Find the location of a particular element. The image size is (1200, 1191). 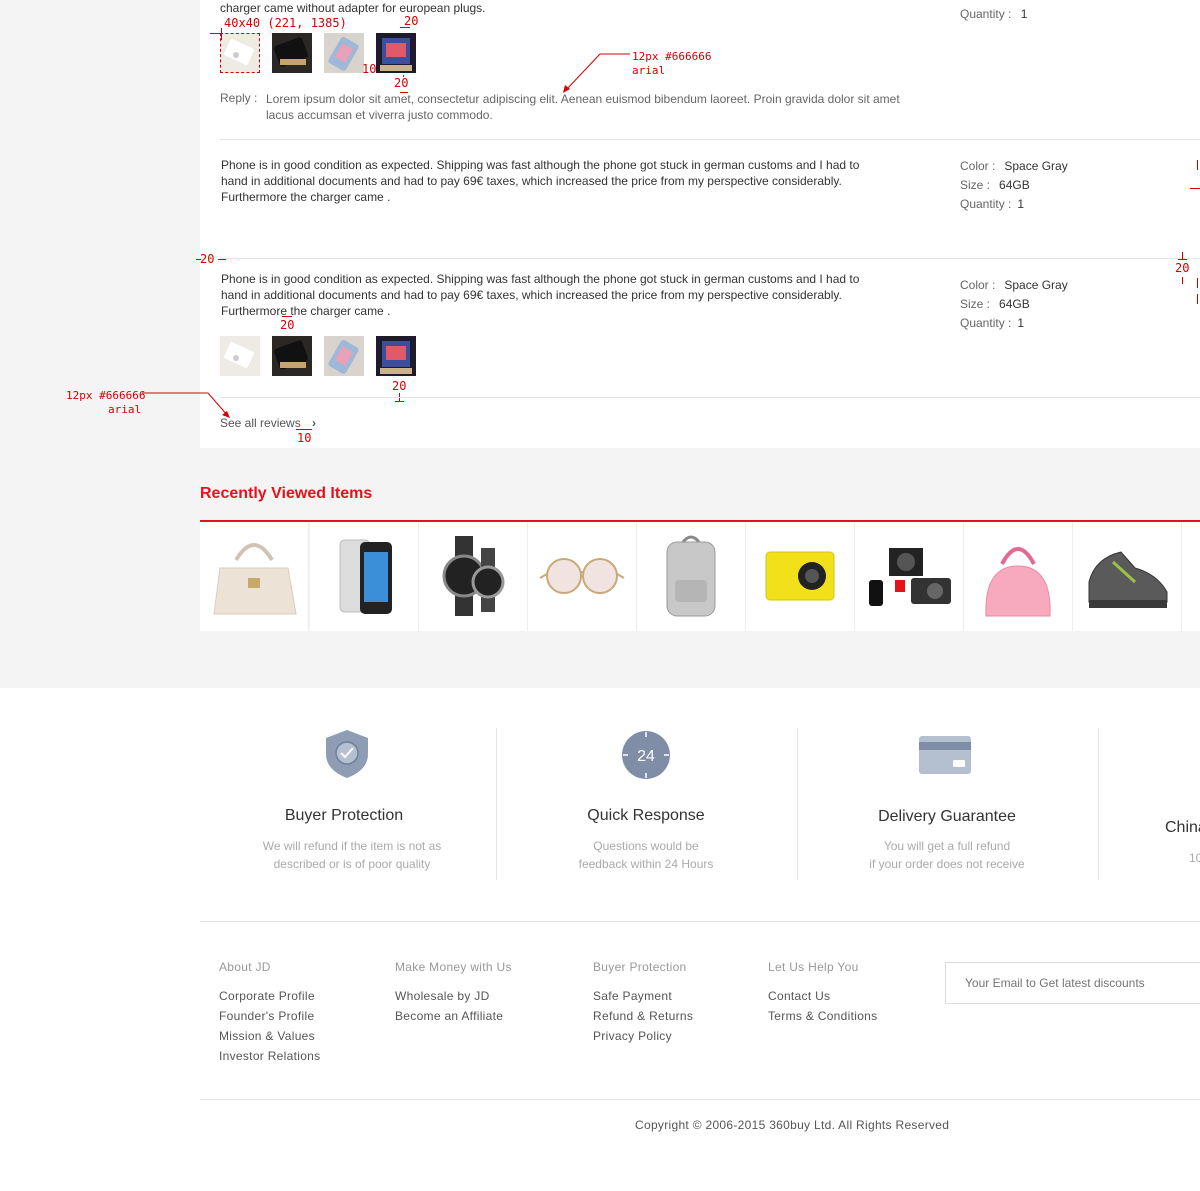

clock-24-badge: 24 is located at coordinates (646, 756).